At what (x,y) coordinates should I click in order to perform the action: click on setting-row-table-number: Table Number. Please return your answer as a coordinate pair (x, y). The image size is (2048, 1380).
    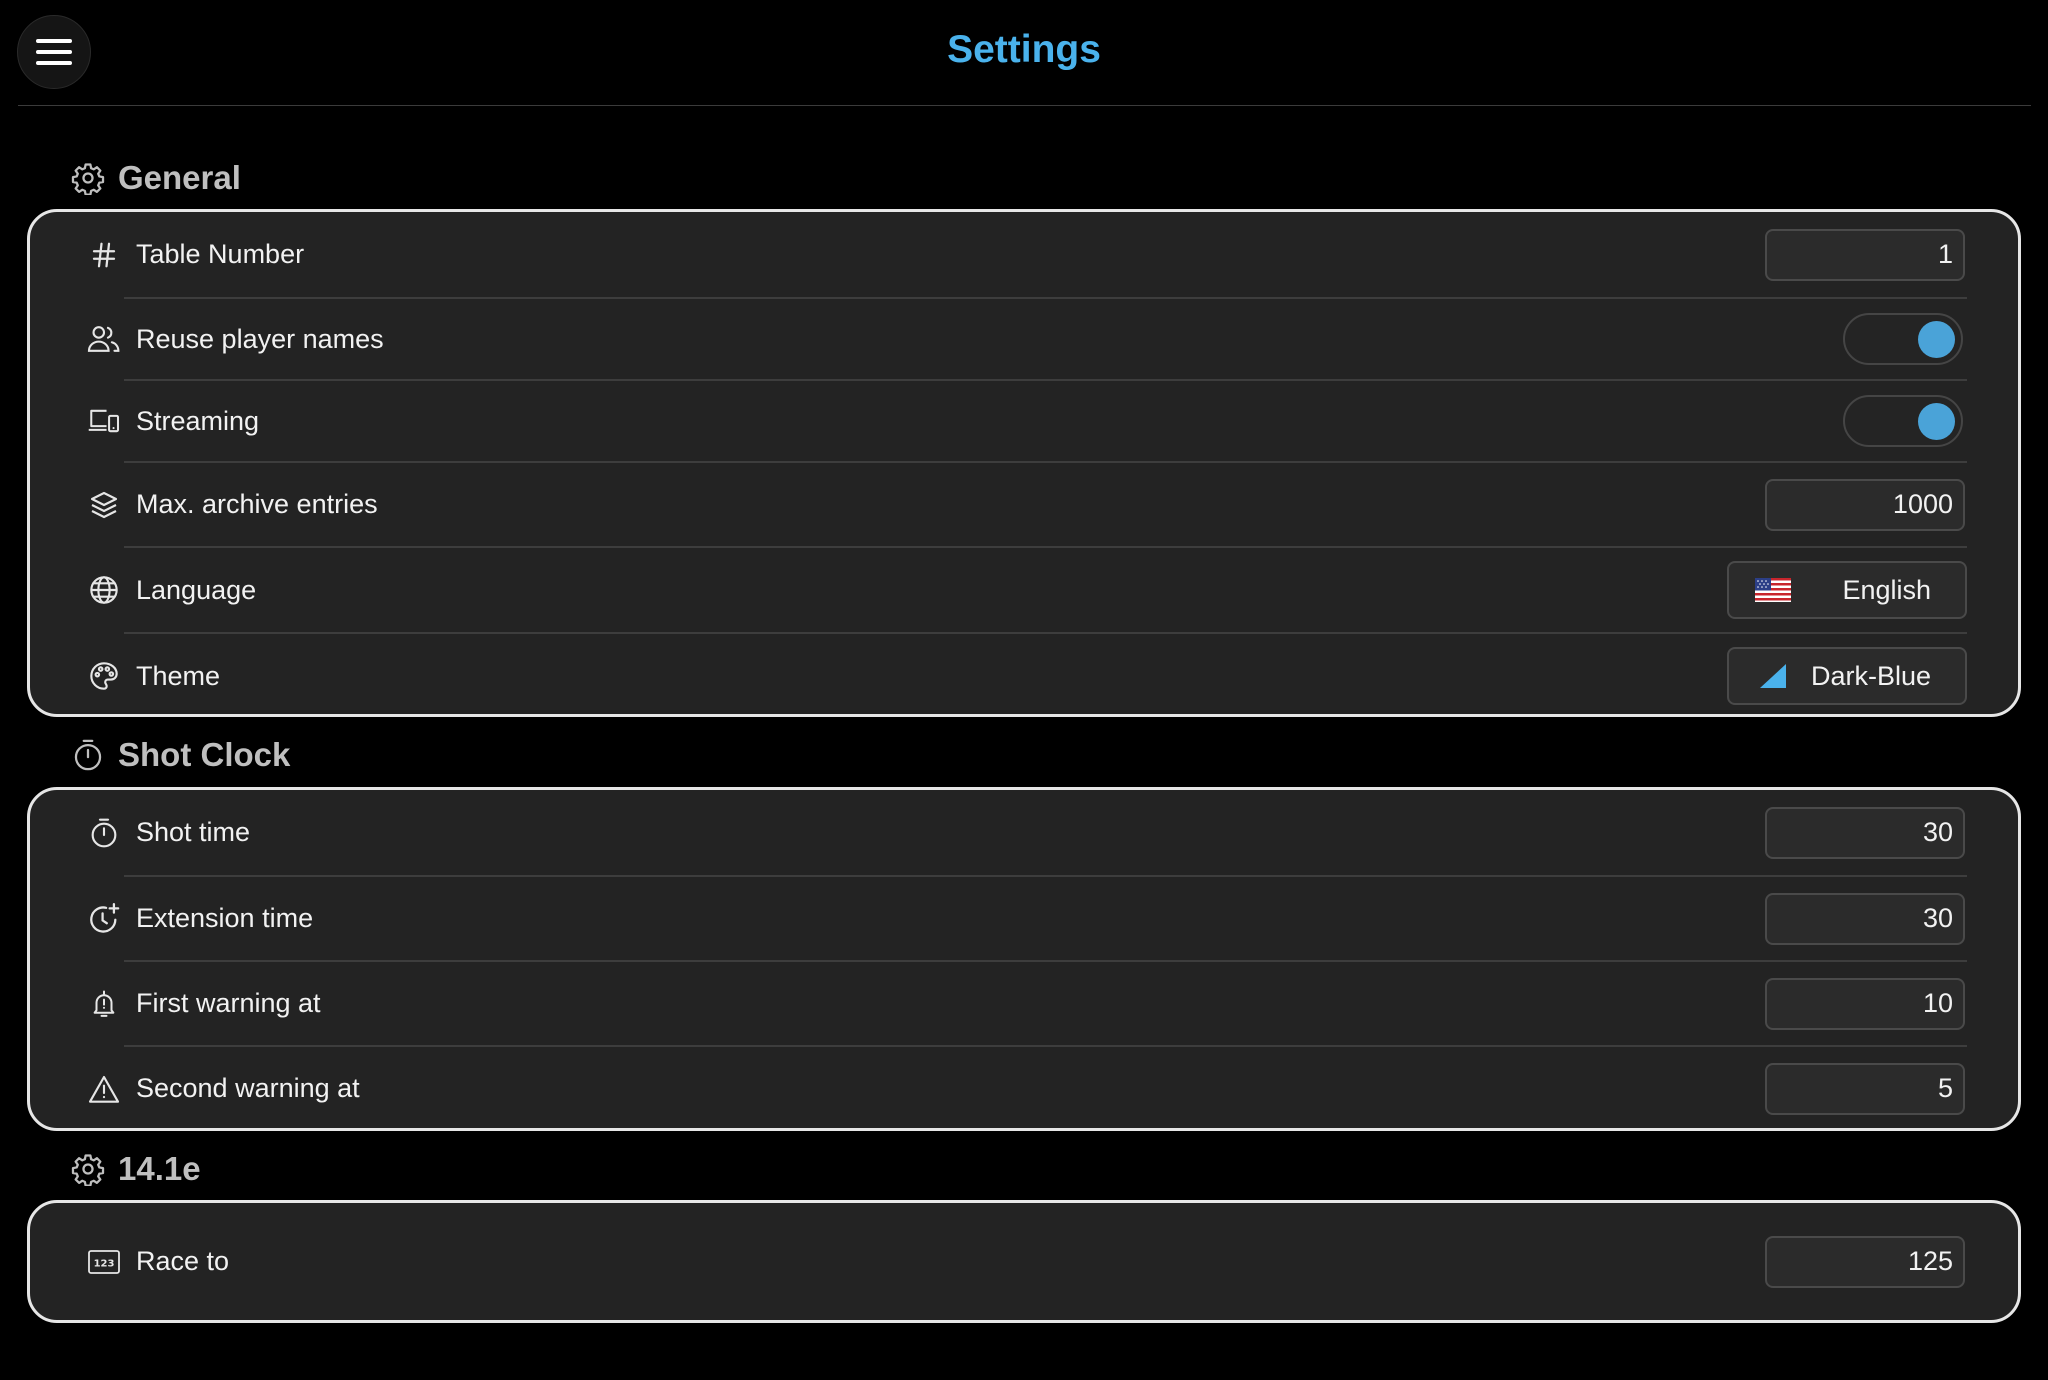
    Looking at the image, I should click on (1024, 254).